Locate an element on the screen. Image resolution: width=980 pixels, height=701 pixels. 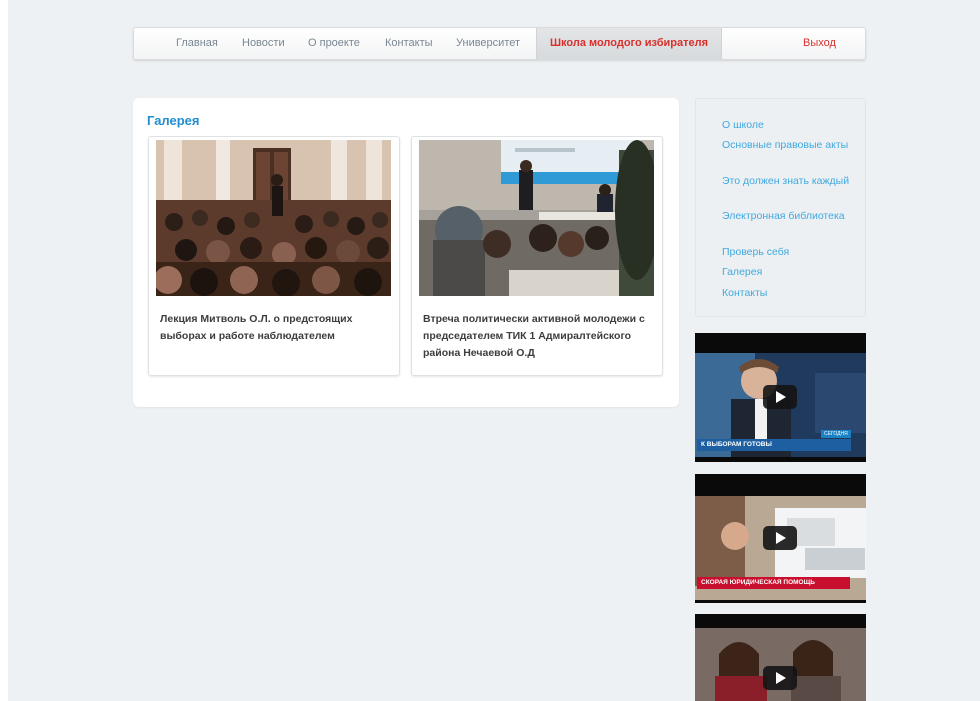
nav-item-university: Университет is located at coordinates (488, 43).